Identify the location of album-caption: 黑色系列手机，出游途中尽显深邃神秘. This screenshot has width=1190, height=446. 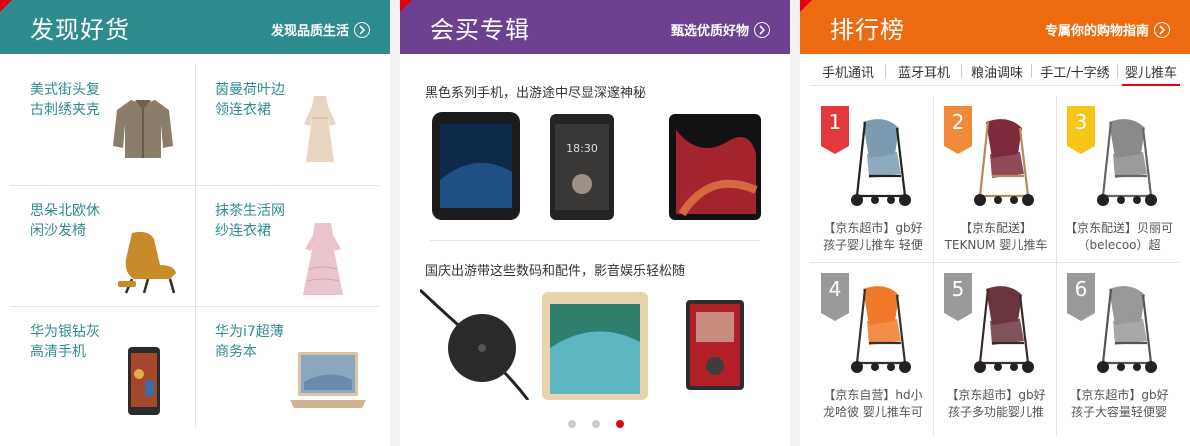
(535, 91).